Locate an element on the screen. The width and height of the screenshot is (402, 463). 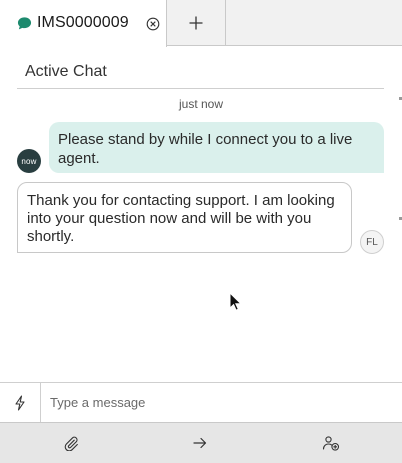
chat-toolbar is located at coordinates (201, 442).